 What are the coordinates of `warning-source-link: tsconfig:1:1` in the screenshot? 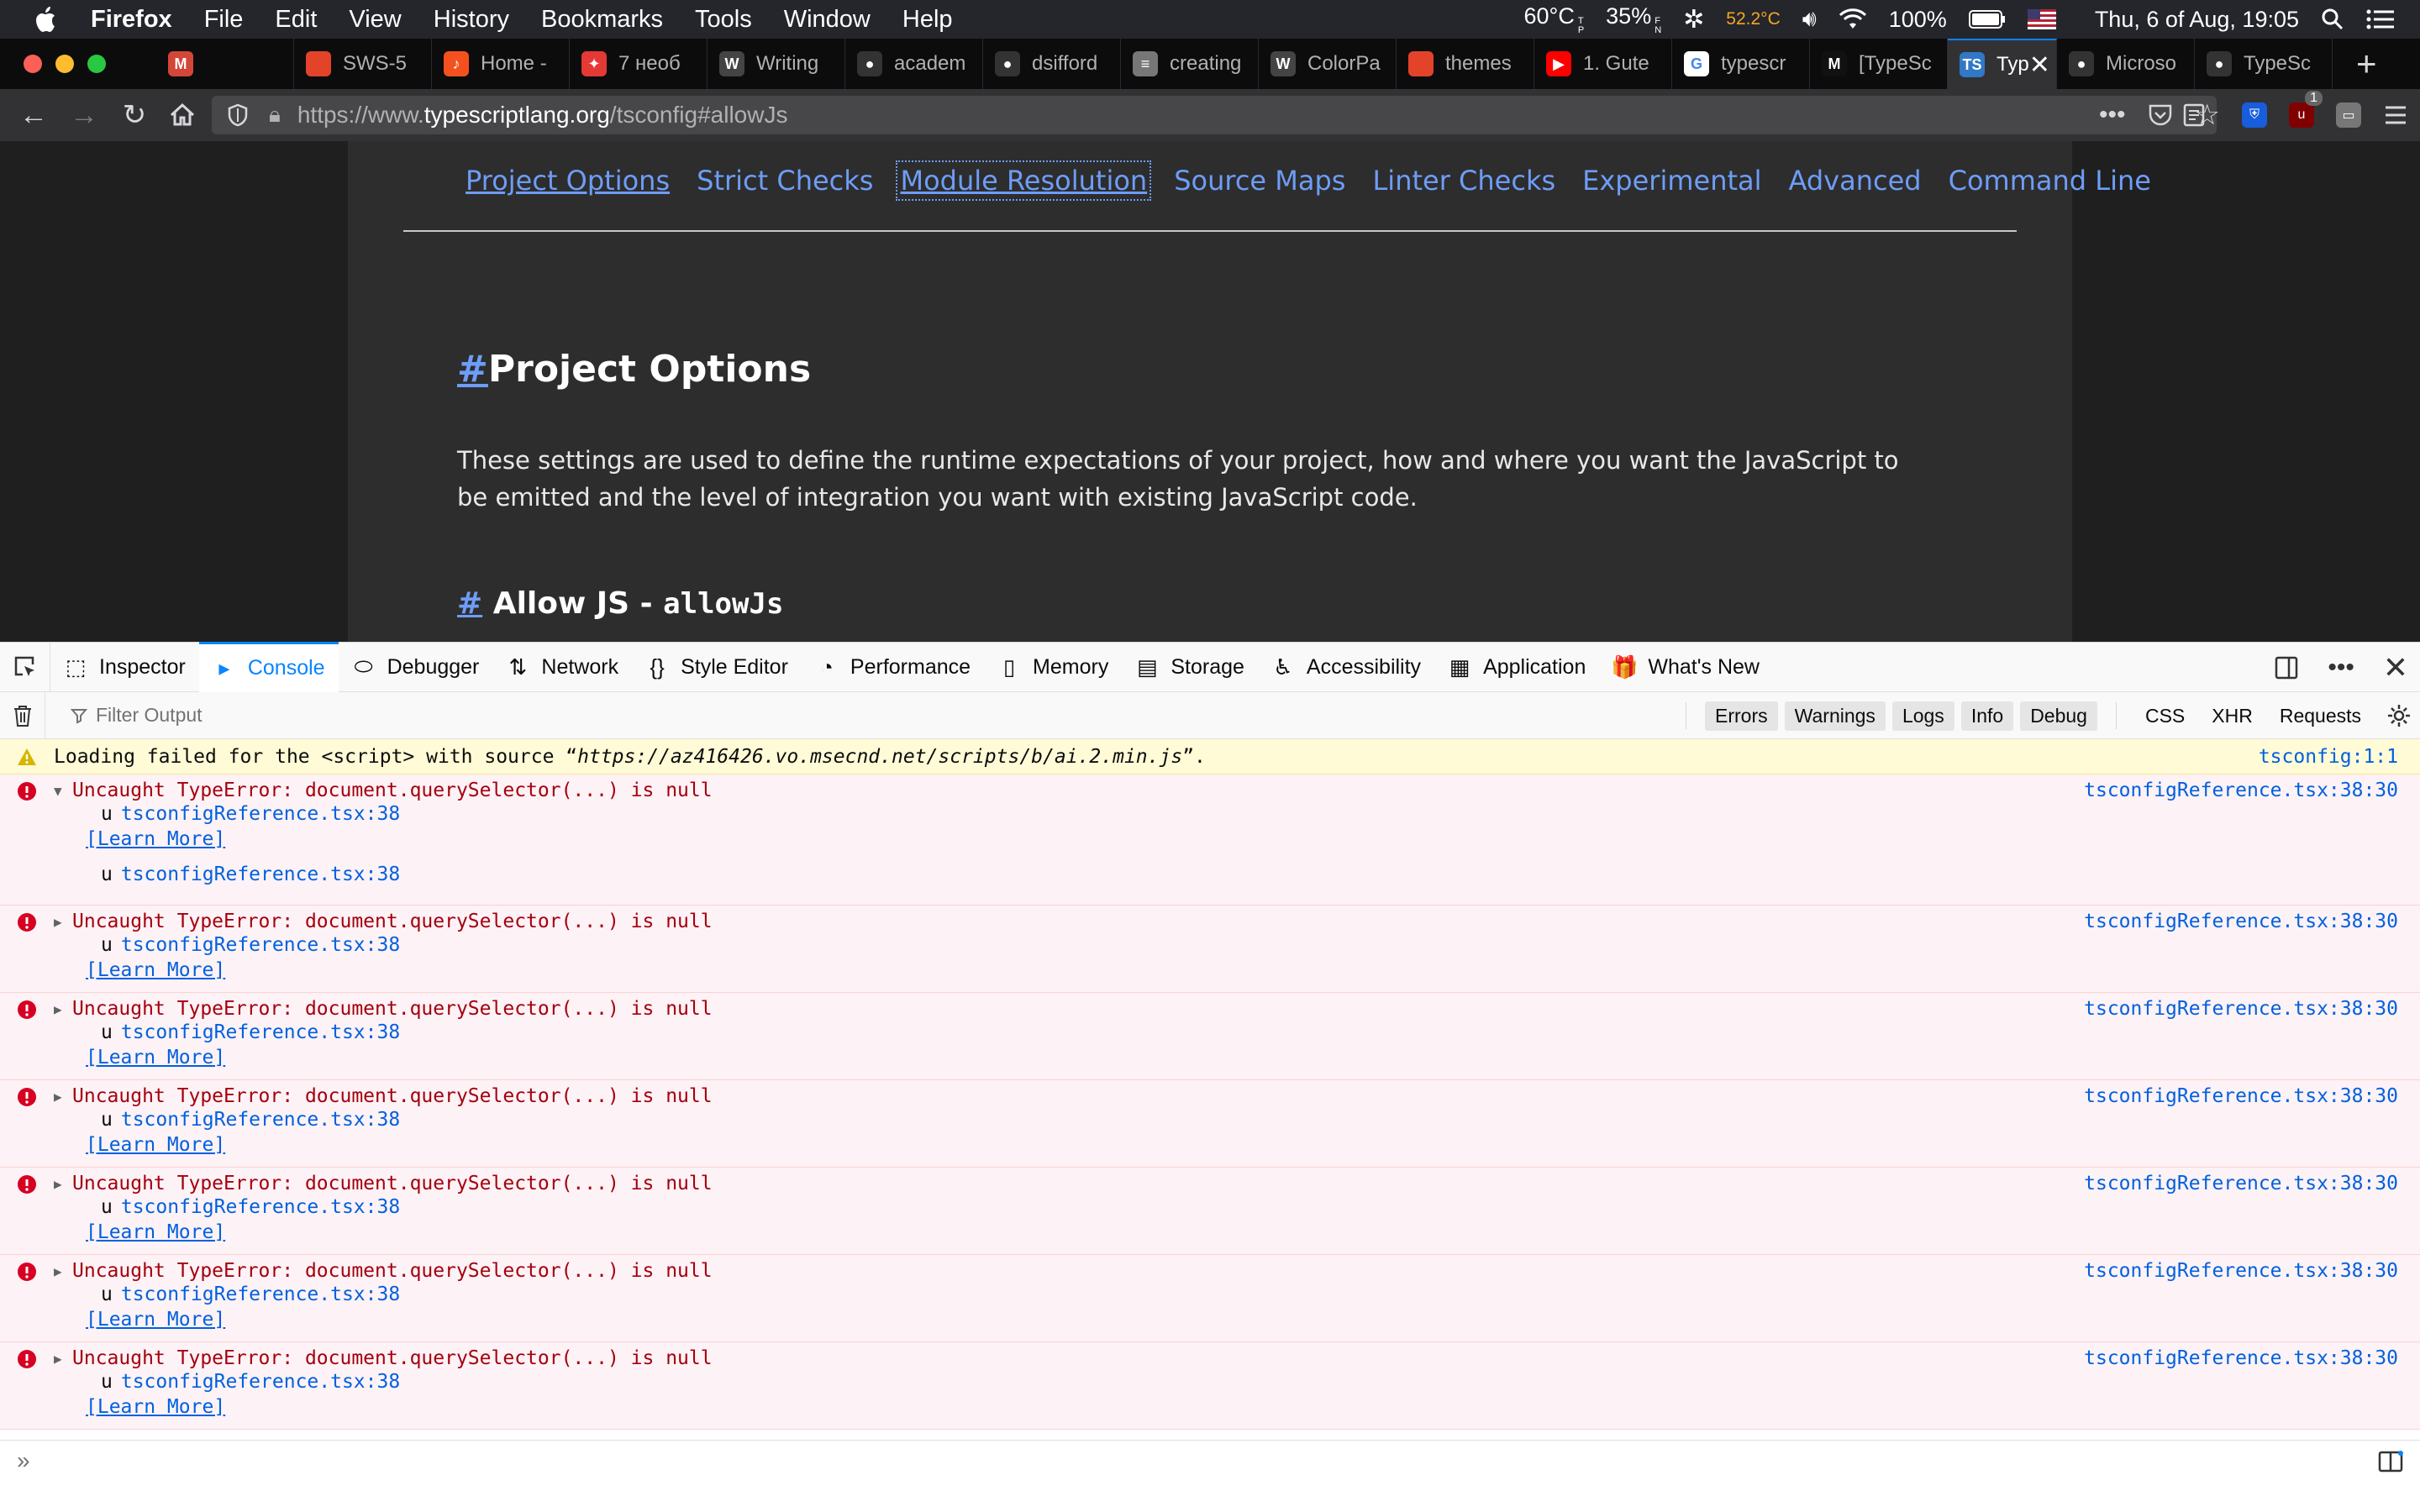 It's located at (2329, 757).